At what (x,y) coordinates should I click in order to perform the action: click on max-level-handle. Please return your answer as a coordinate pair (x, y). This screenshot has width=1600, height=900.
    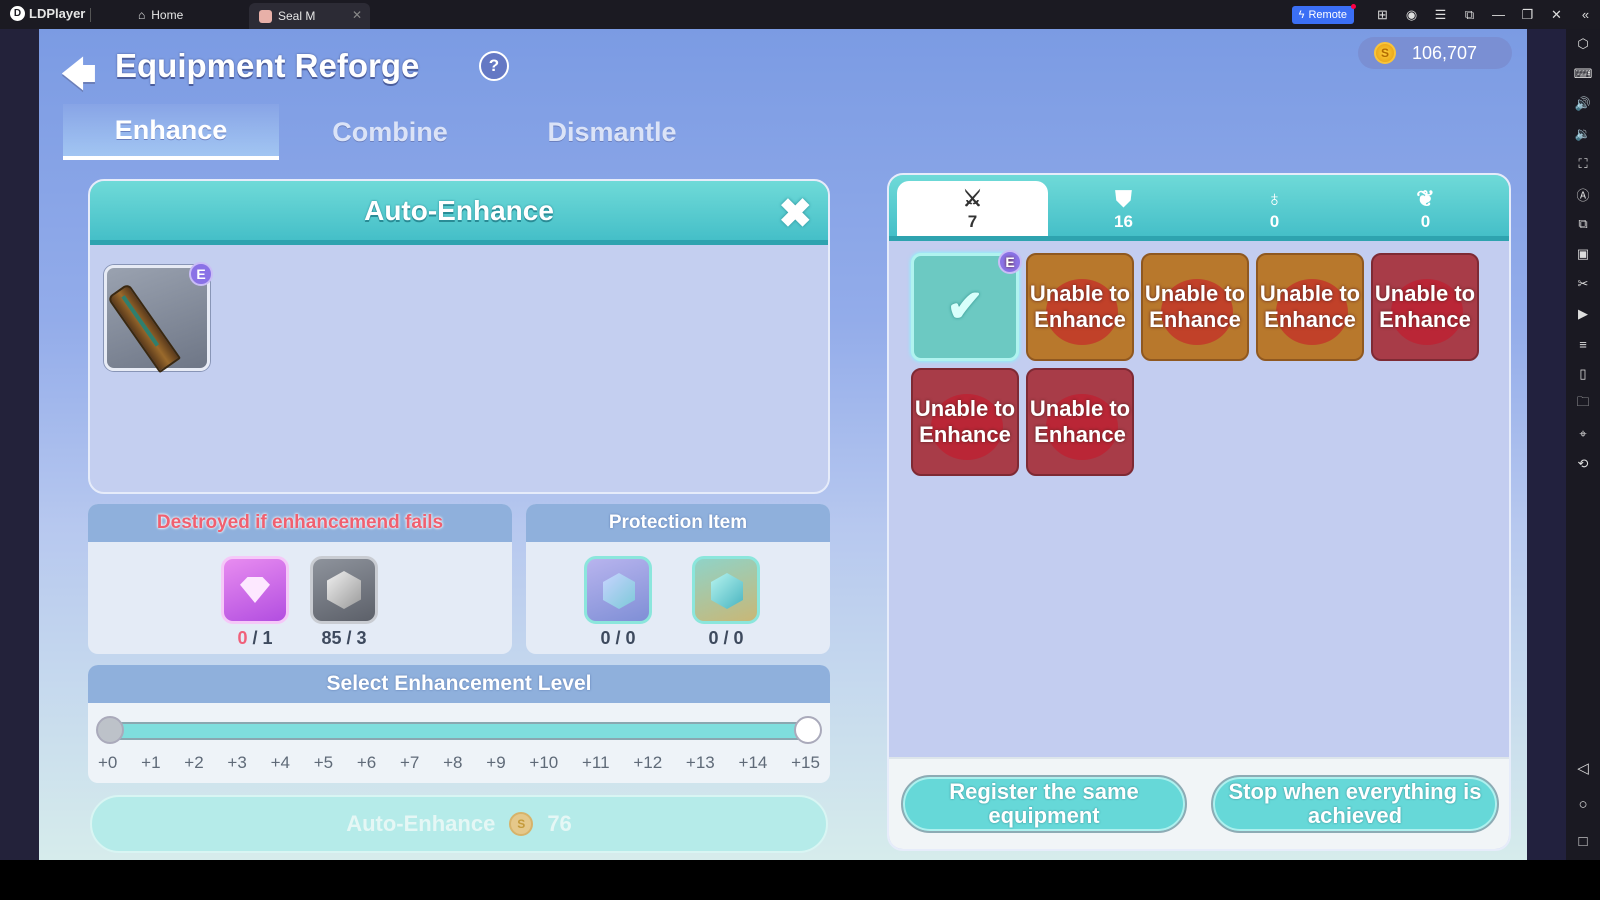
    Looking at the image, I should click on (808, 730).